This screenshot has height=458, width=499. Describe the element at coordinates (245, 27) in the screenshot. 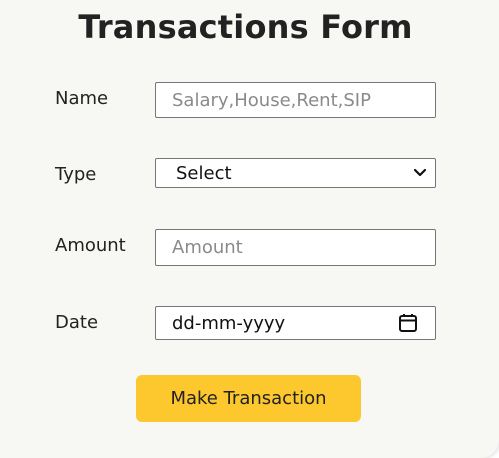

I see `form-title: Transactions Form` at that location.